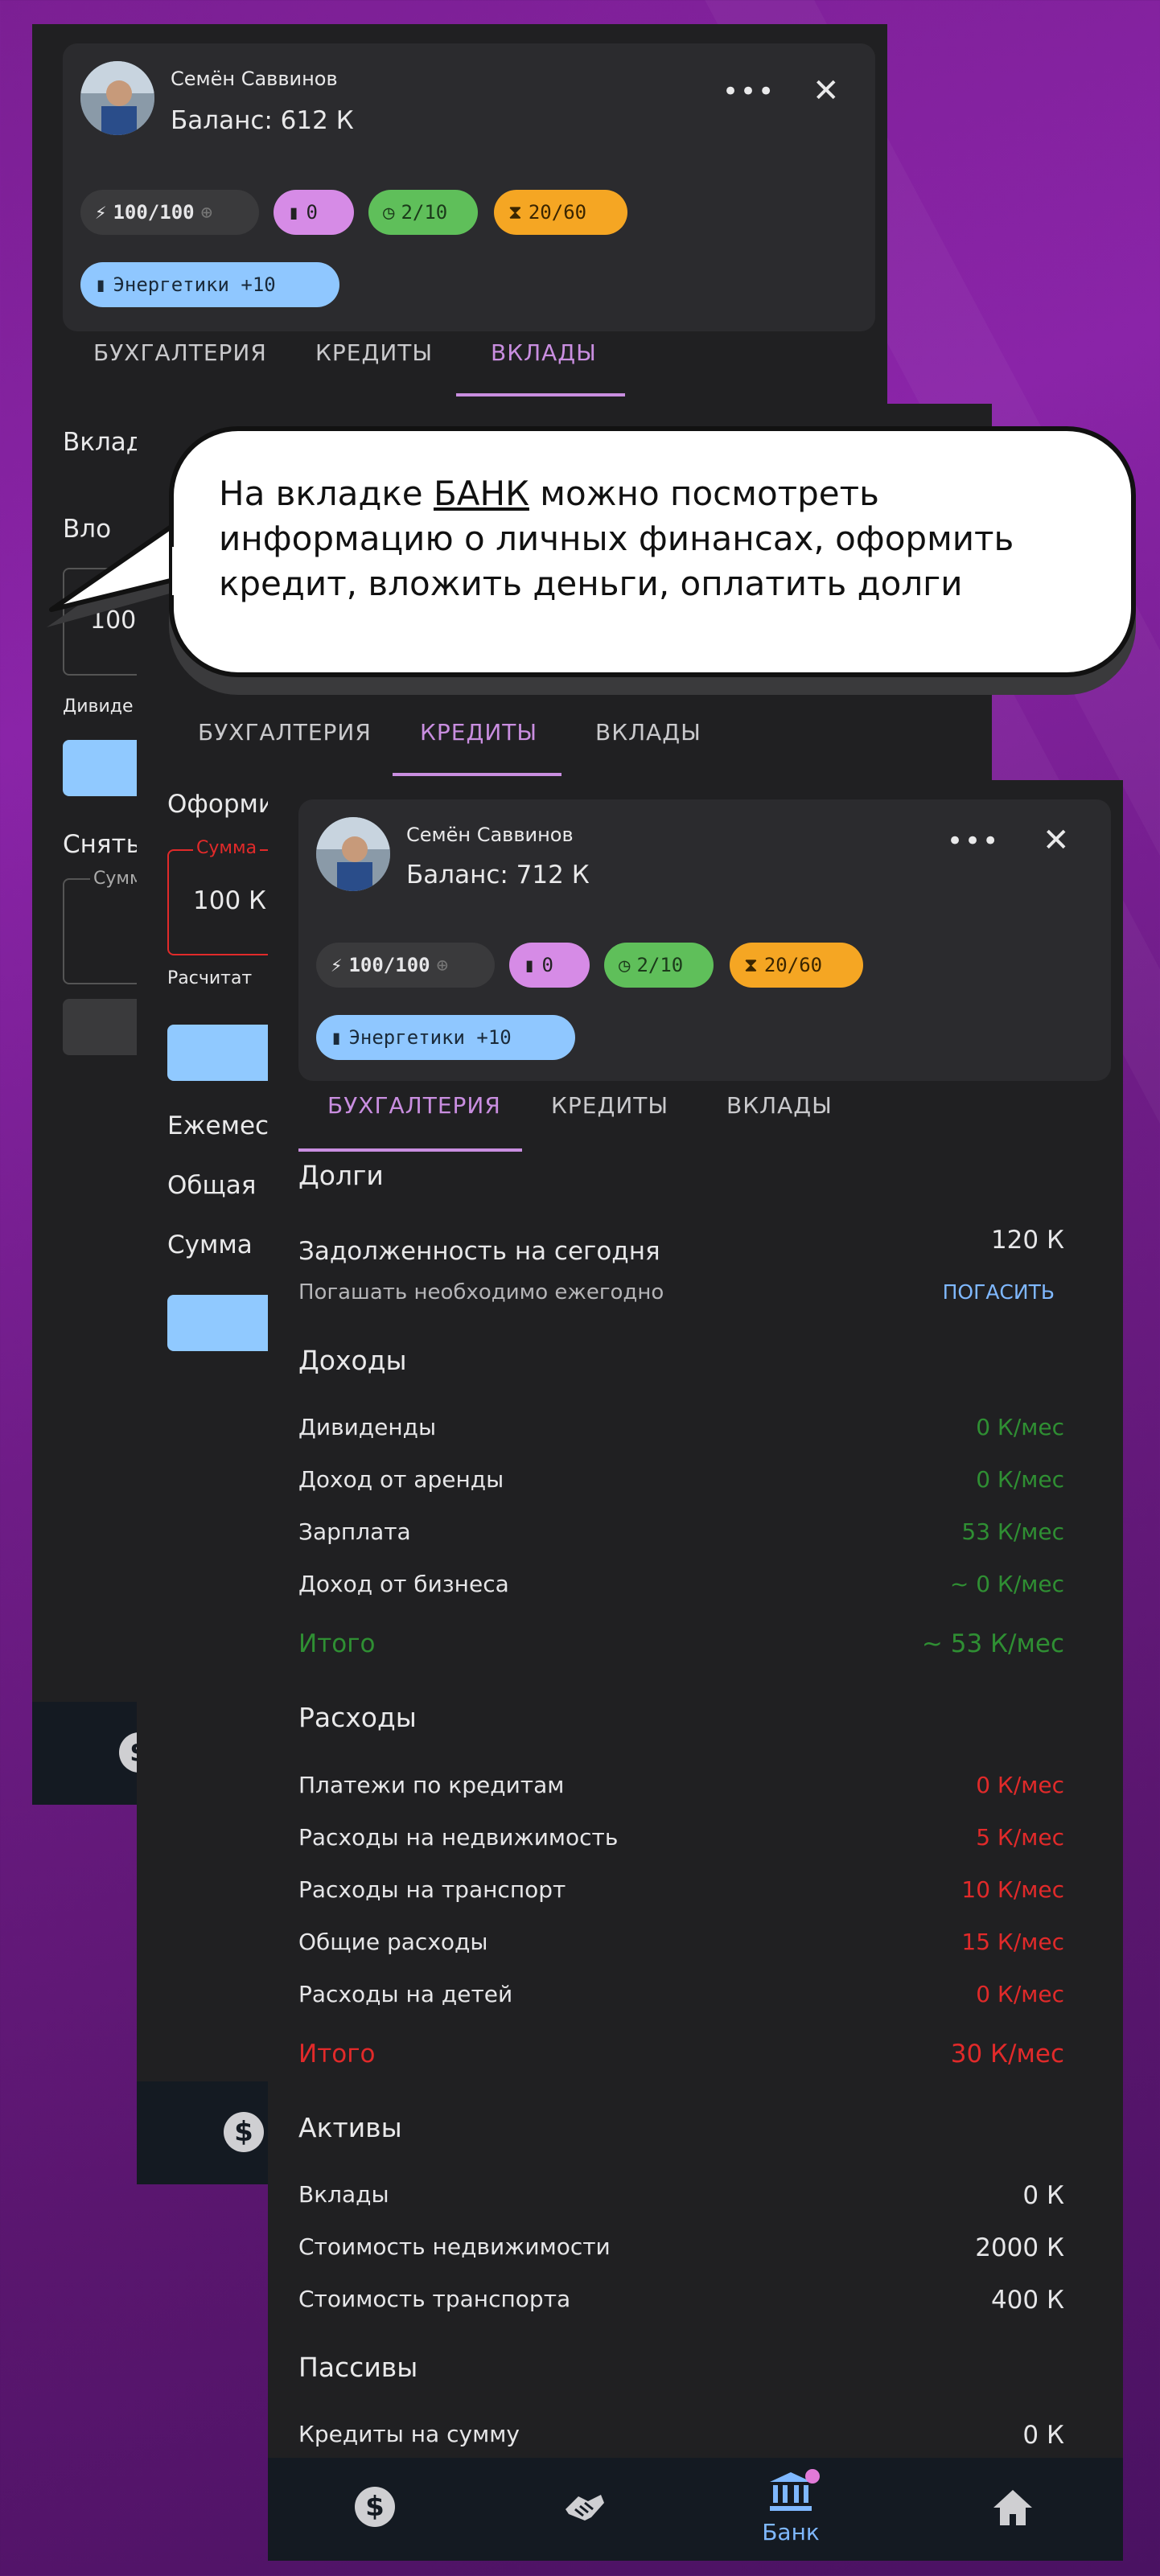 The image size is (1160, 2576). What do you see at coordinates (1027, 1240) in the screenshot?
I see `debt-today-value: 120 К` at bounding box center [1027, 1240].